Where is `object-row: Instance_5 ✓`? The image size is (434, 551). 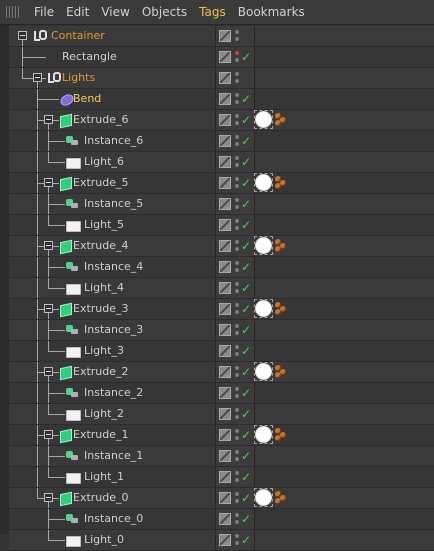 object-row: Instance_5 ✓ is located at coordinates (221, 204).